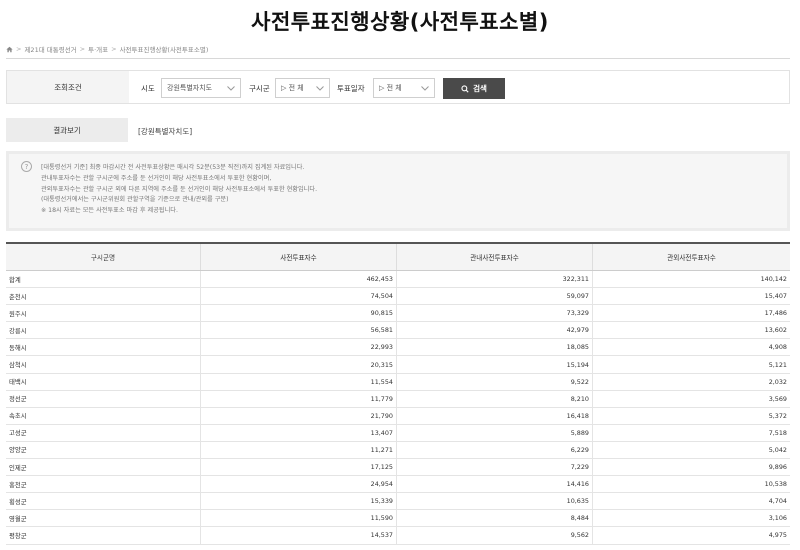 The image size is (800, 550). What do you see at coordinates (351, 88) in the screenshot?
I see `date-label: 투표일자` at bounding box center [351, 88].